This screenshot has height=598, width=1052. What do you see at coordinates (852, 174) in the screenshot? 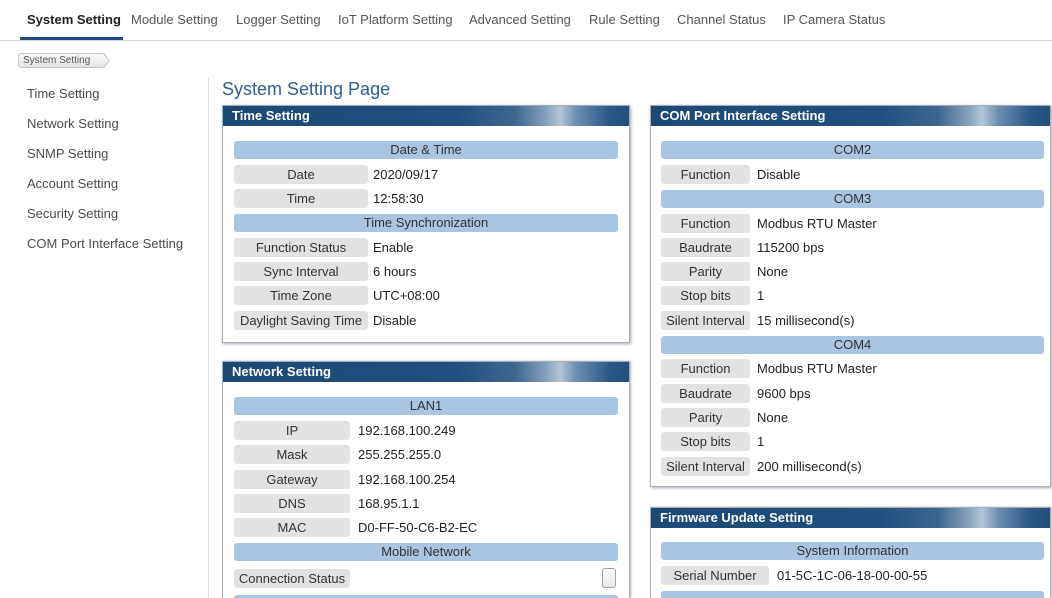
I see `row-com2-function: Function Disable` at bounding box center [852, 174].